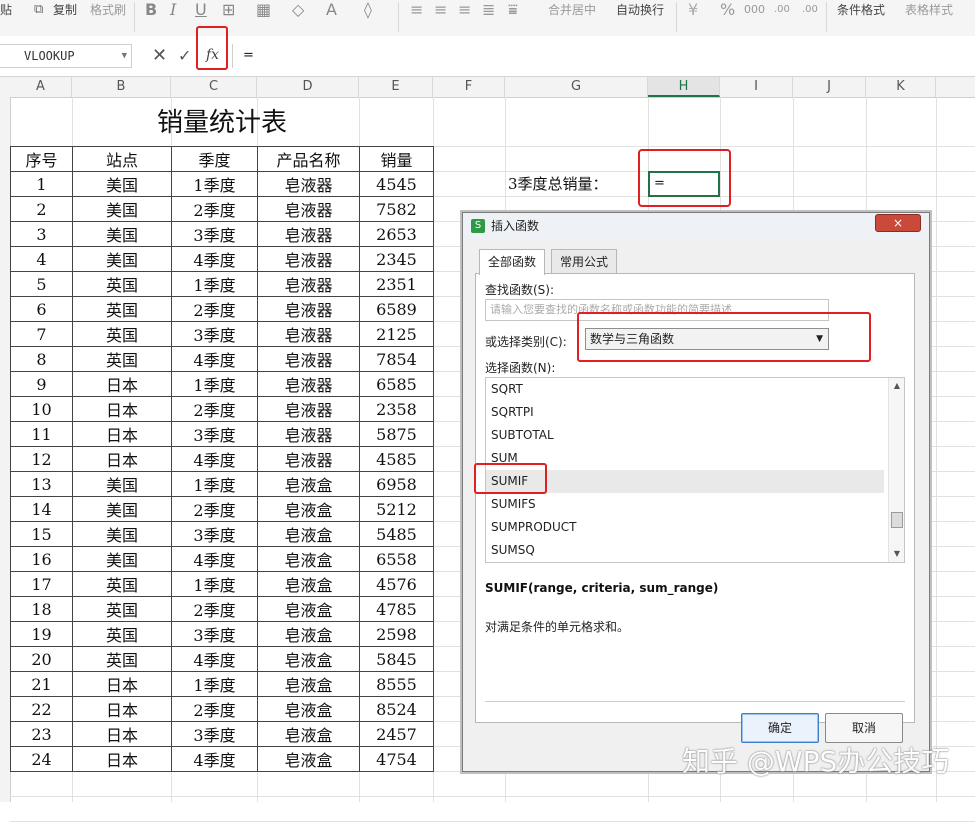  Describe the element at coordinates (368, 10) in the screenshot. I see `clear-icon: ◊` at that location.